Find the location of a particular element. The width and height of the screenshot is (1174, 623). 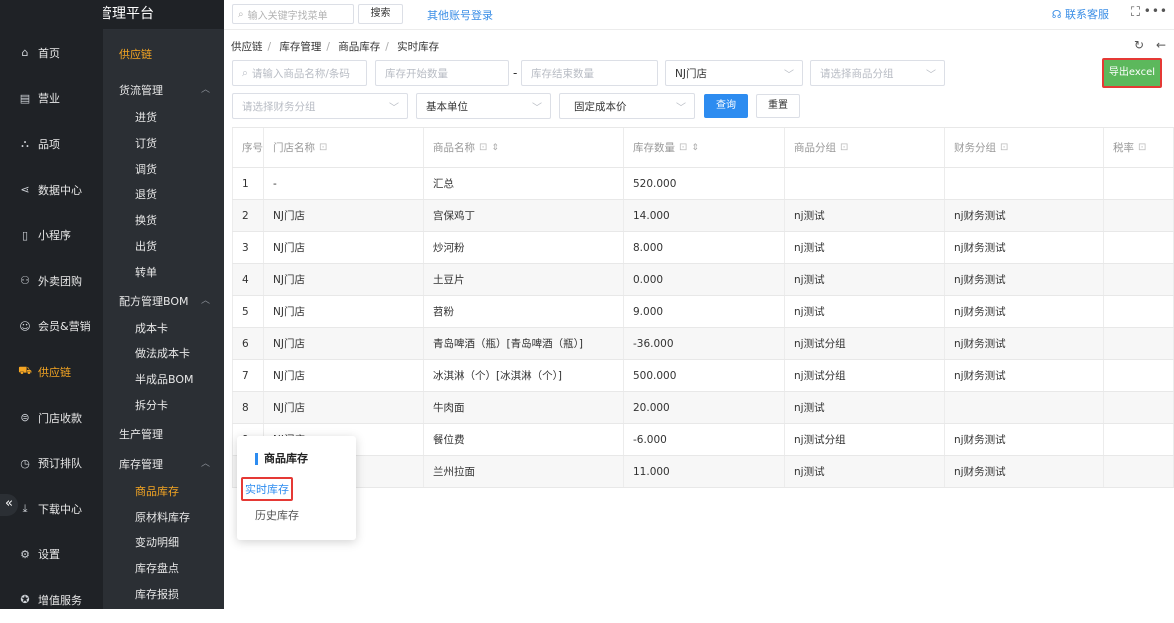

menu-search-button: 搜索 is located at coordinates (380, 14).